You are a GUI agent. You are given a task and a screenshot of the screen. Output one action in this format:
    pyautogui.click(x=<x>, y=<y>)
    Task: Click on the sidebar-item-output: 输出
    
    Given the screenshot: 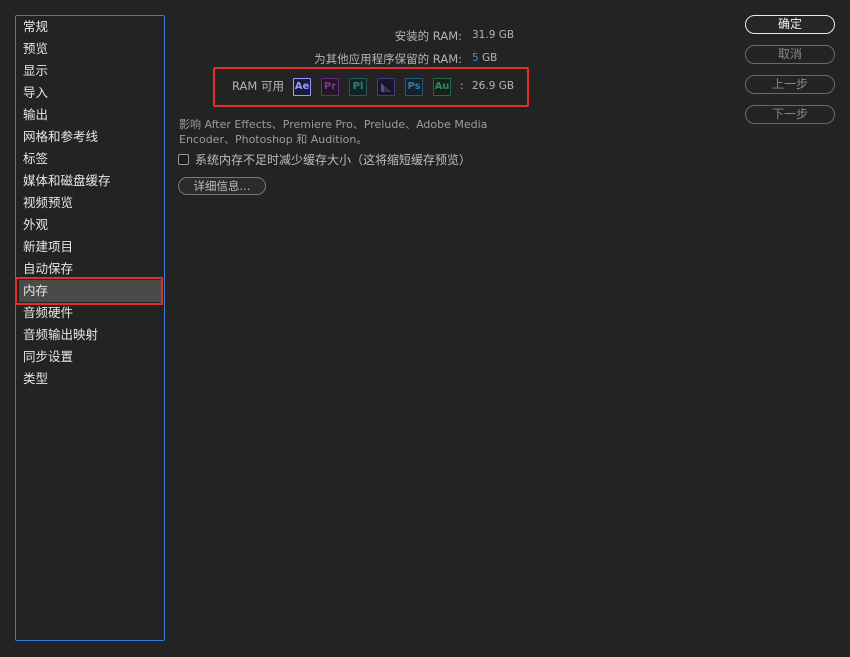 What is the action you would take?
    pyautogui.click(x=90, y=115)
    